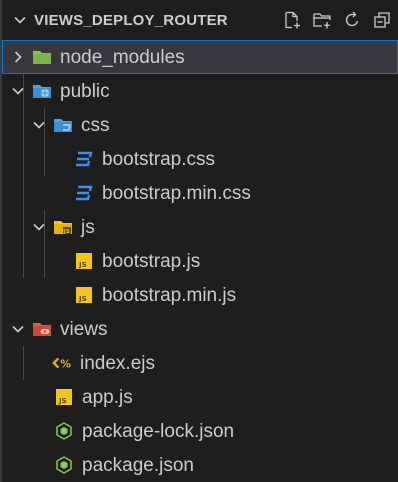 The height and width of the screenshot is (482, 398). What do you see at coordinates (18, 57) in the screenshot?
I see `chevron-right-icon` at bounding box center [18, 57].